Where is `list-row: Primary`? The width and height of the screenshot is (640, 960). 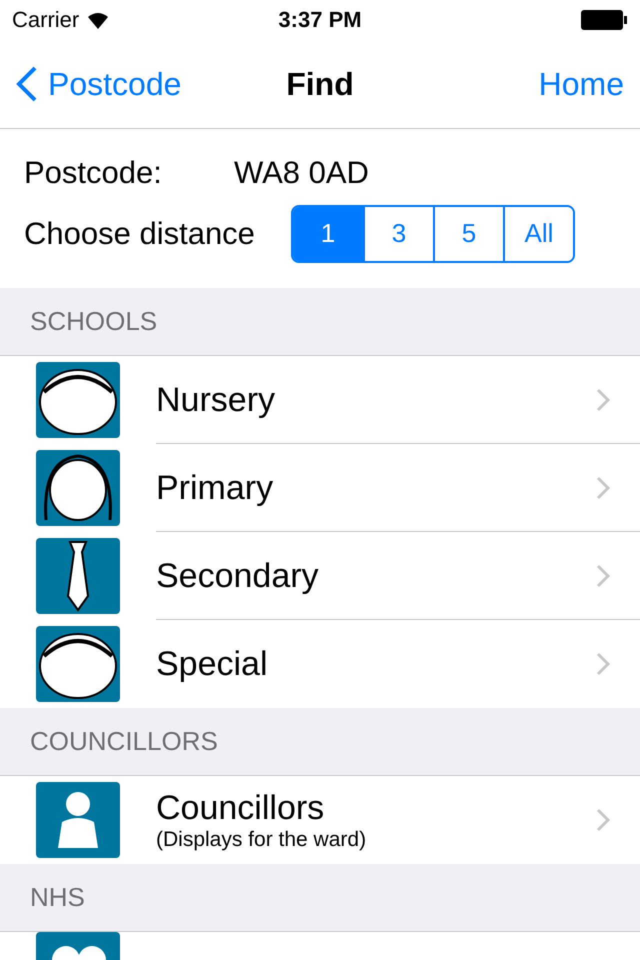 list-row: Primary is located at coordinates (320, 488).